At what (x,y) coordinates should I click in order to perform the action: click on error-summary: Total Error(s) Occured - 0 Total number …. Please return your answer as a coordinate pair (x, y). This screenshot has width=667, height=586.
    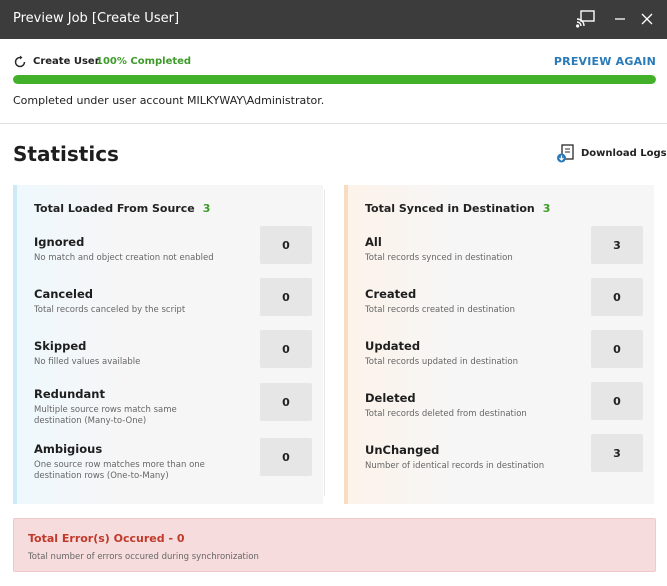
    Looking at the image, I should click on (334, 545).